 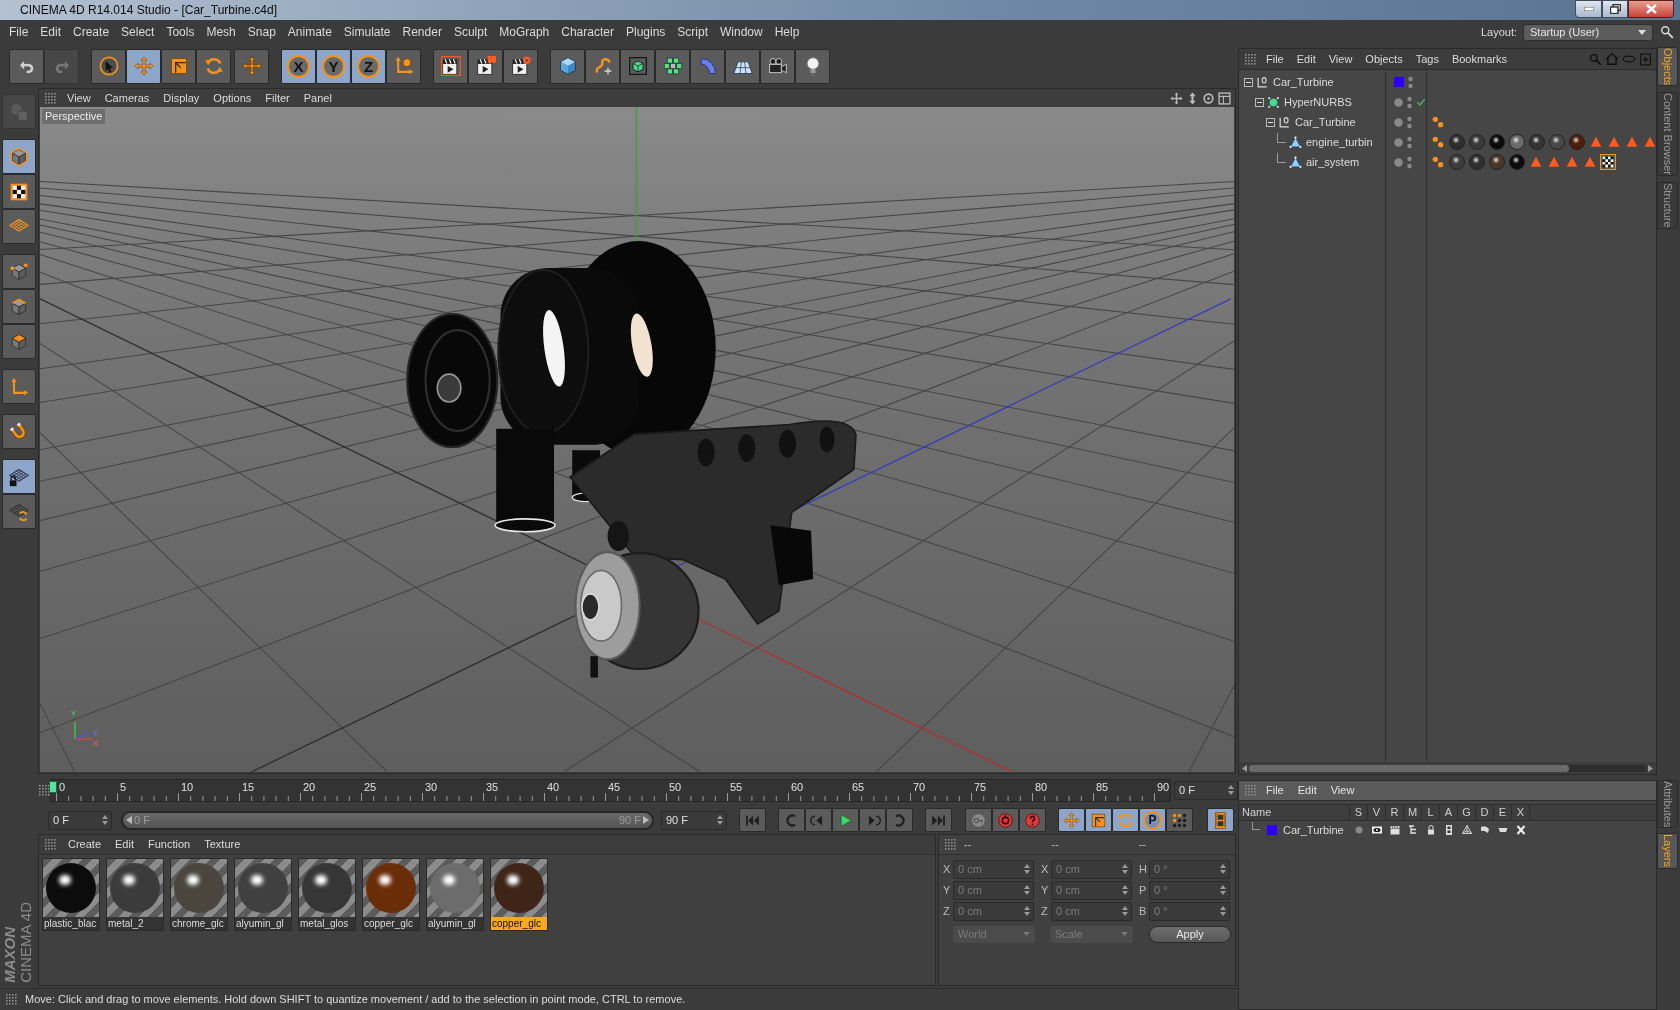 I want to click on start-frame-field: 0 F, so click(x=80, y=820).